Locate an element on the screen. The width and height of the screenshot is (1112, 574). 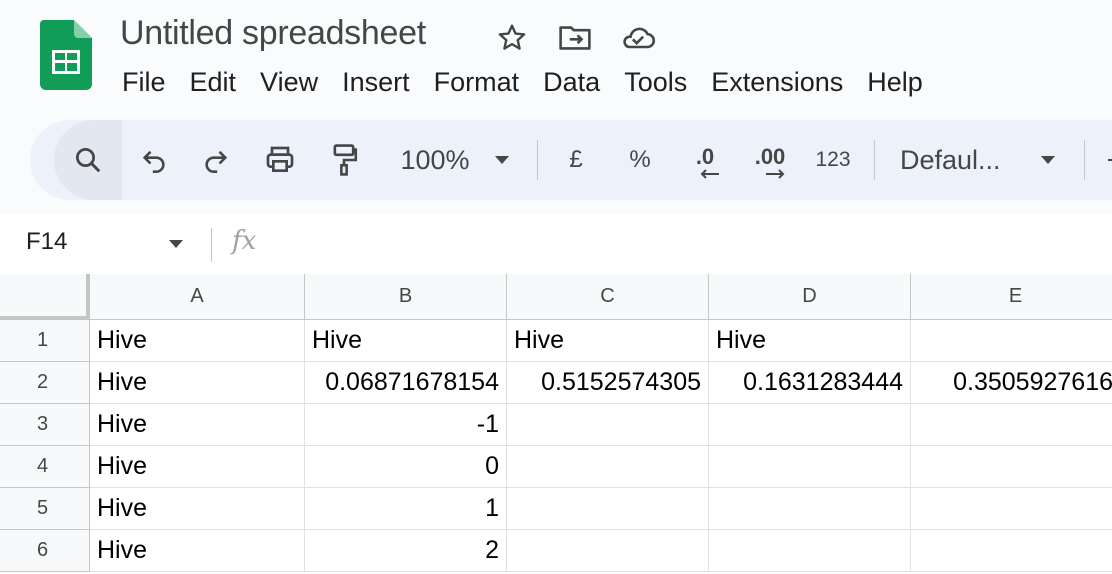
cell-c6 is located at coordinates (608, 551).